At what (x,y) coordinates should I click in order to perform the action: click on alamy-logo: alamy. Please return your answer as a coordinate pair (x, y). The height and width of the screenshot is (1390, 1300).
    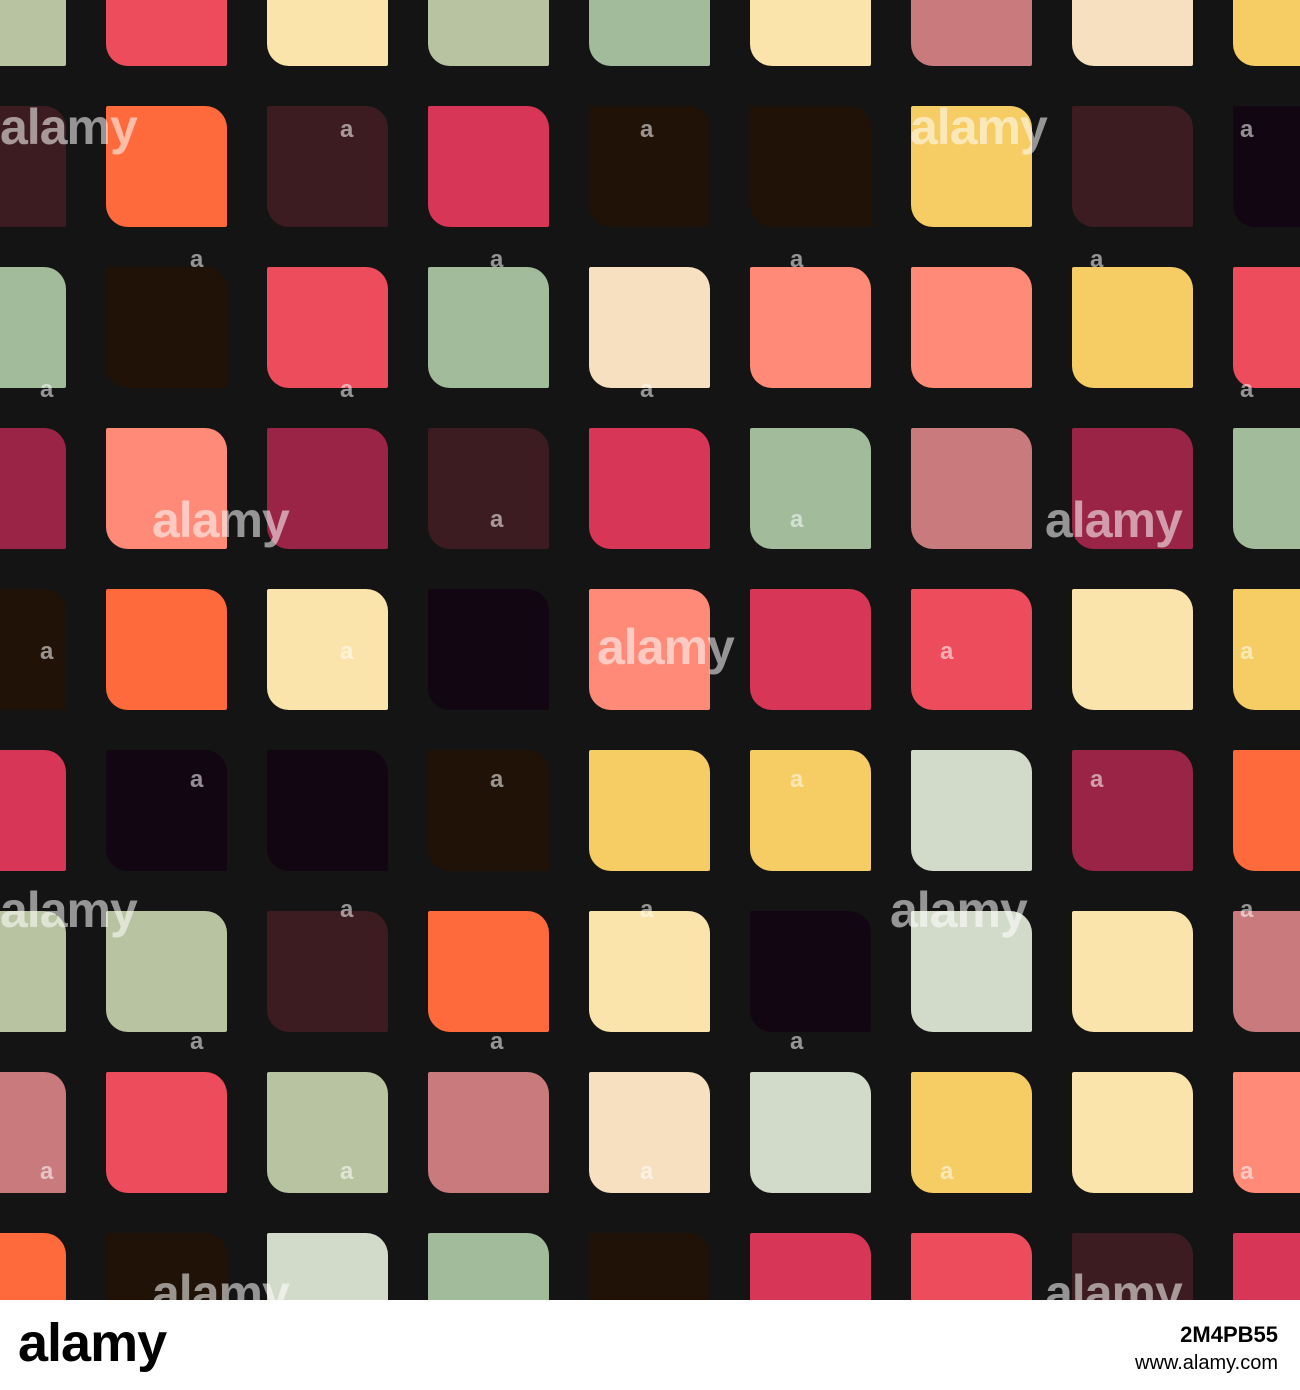
    Looking at the image, I should click on (92, 1343).